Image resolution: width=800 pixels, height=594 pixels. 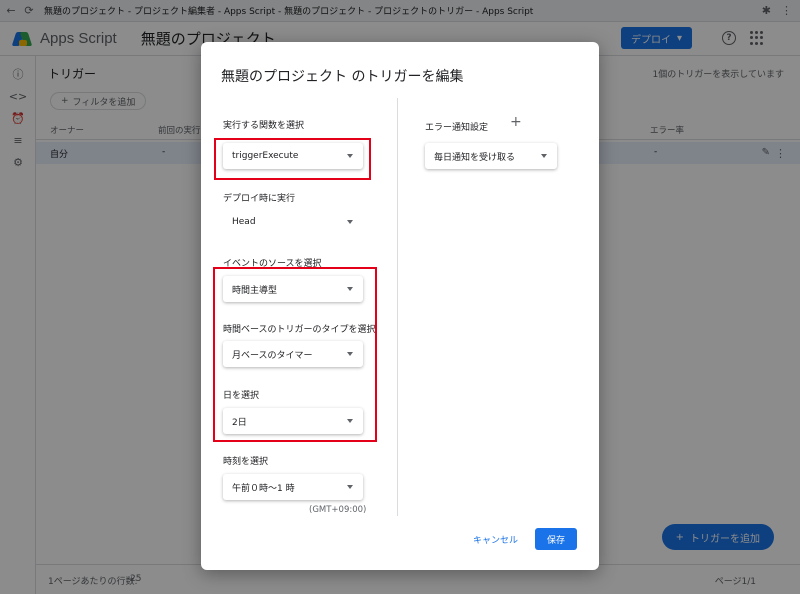 What do you see at coordinates (246, 462) in the screenshot?
I see `time-label: 時刻を選択` at bounding box center [246, 462].